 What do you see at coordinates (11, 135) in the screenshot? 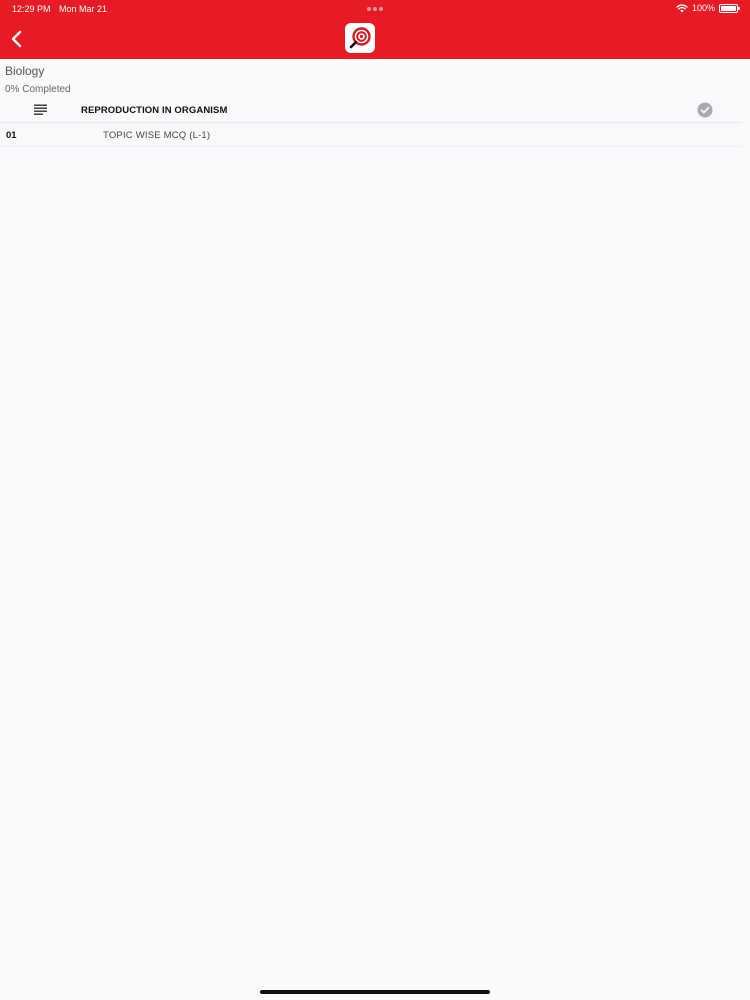
I see `topic-number: 01` at bounding box center [11, 135].